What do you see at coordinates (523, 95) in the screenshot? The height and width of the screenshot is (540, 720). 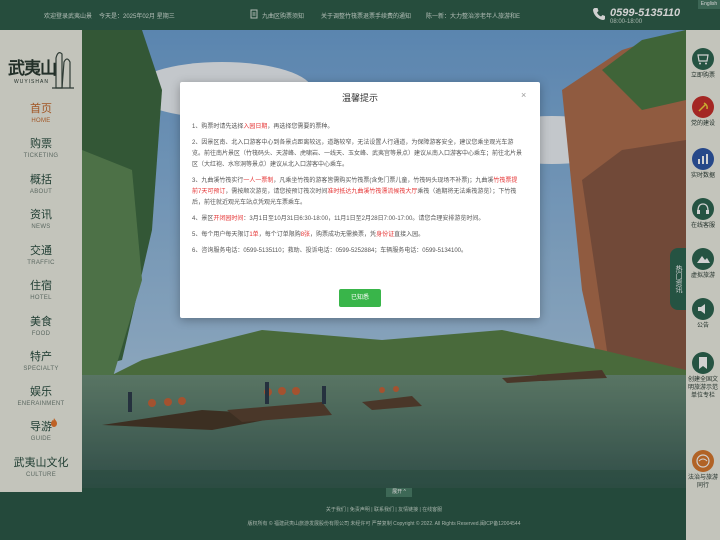 I see `close-icon: ×` at bounding box center [523, 95].